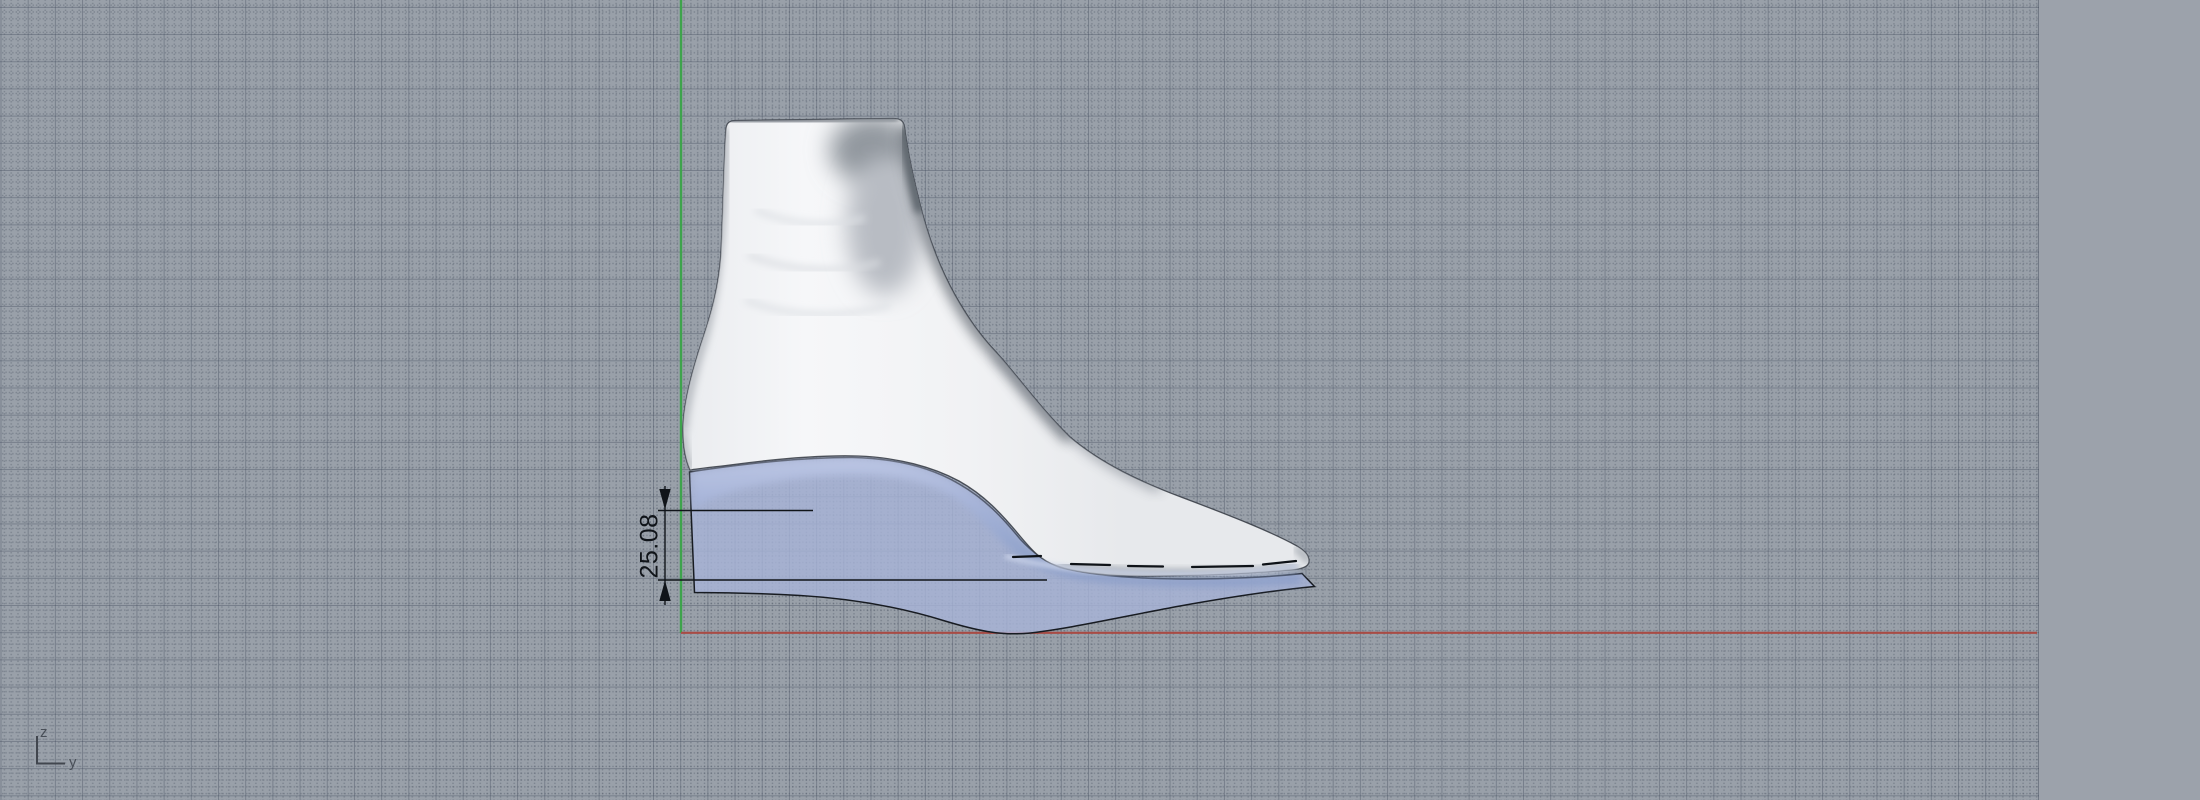  What do you see at coordinates (665, 590) in the screenshot?
I see `dimension-arrow-bottom` at bounding box center [665, 590].